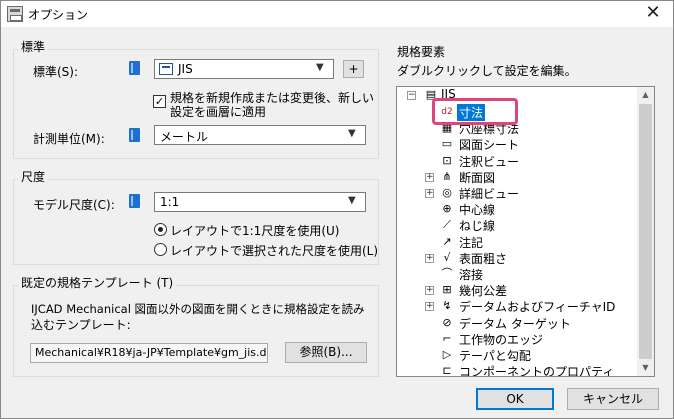 The width and height of the screenshot is (674, 419). Describe the element at coordinates (517, 209) in the screenshot. I see `tree-item: ⊕ 中心線` at that location.